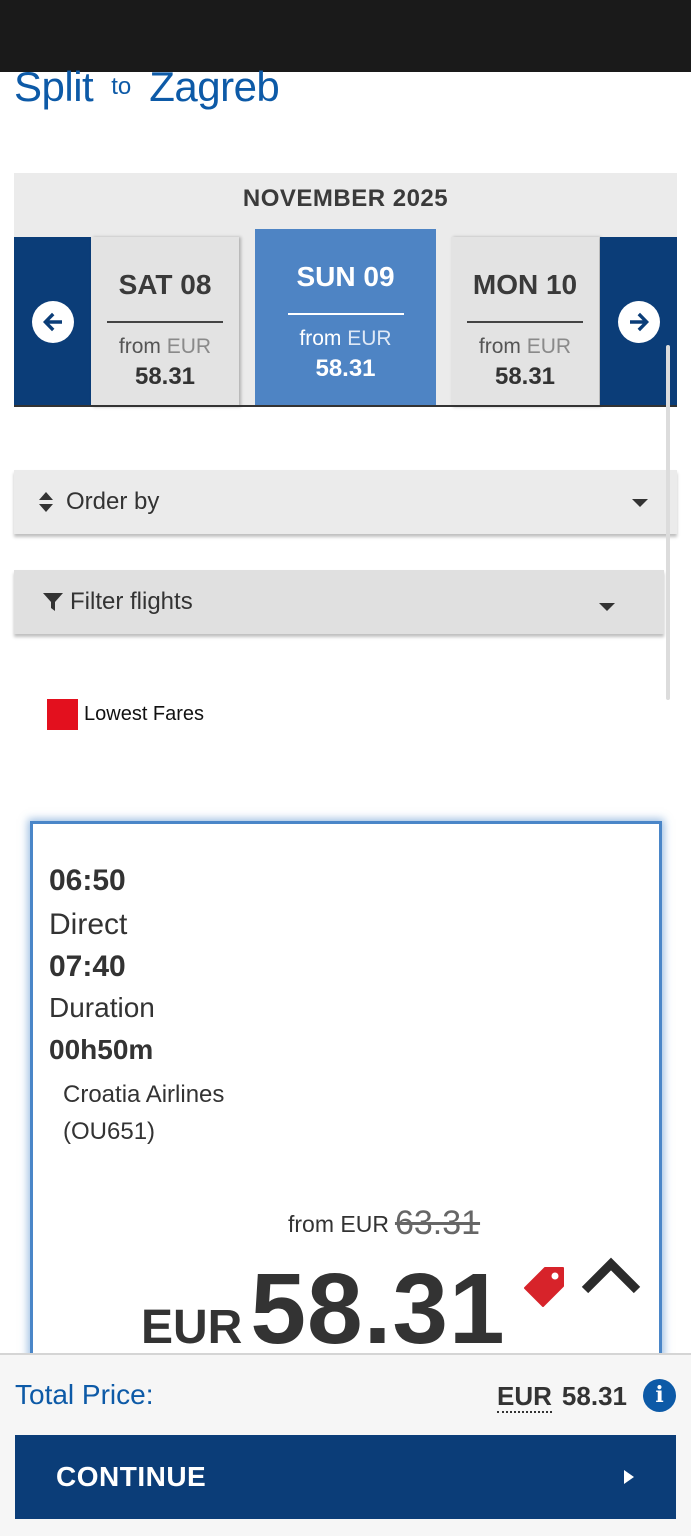 Image resolution: width=691 pixels, height=1536 pixels. Describe the element at coordinates (345, 198) in the screenshot. I see `month-label: NOVEMBER 2025` at that location.